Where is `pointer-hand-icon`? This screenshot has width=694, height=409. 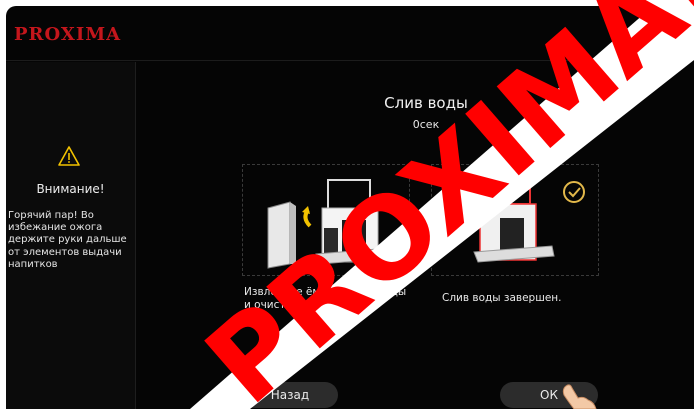
pointer-hand-icon is located at coordinates (579, 396).